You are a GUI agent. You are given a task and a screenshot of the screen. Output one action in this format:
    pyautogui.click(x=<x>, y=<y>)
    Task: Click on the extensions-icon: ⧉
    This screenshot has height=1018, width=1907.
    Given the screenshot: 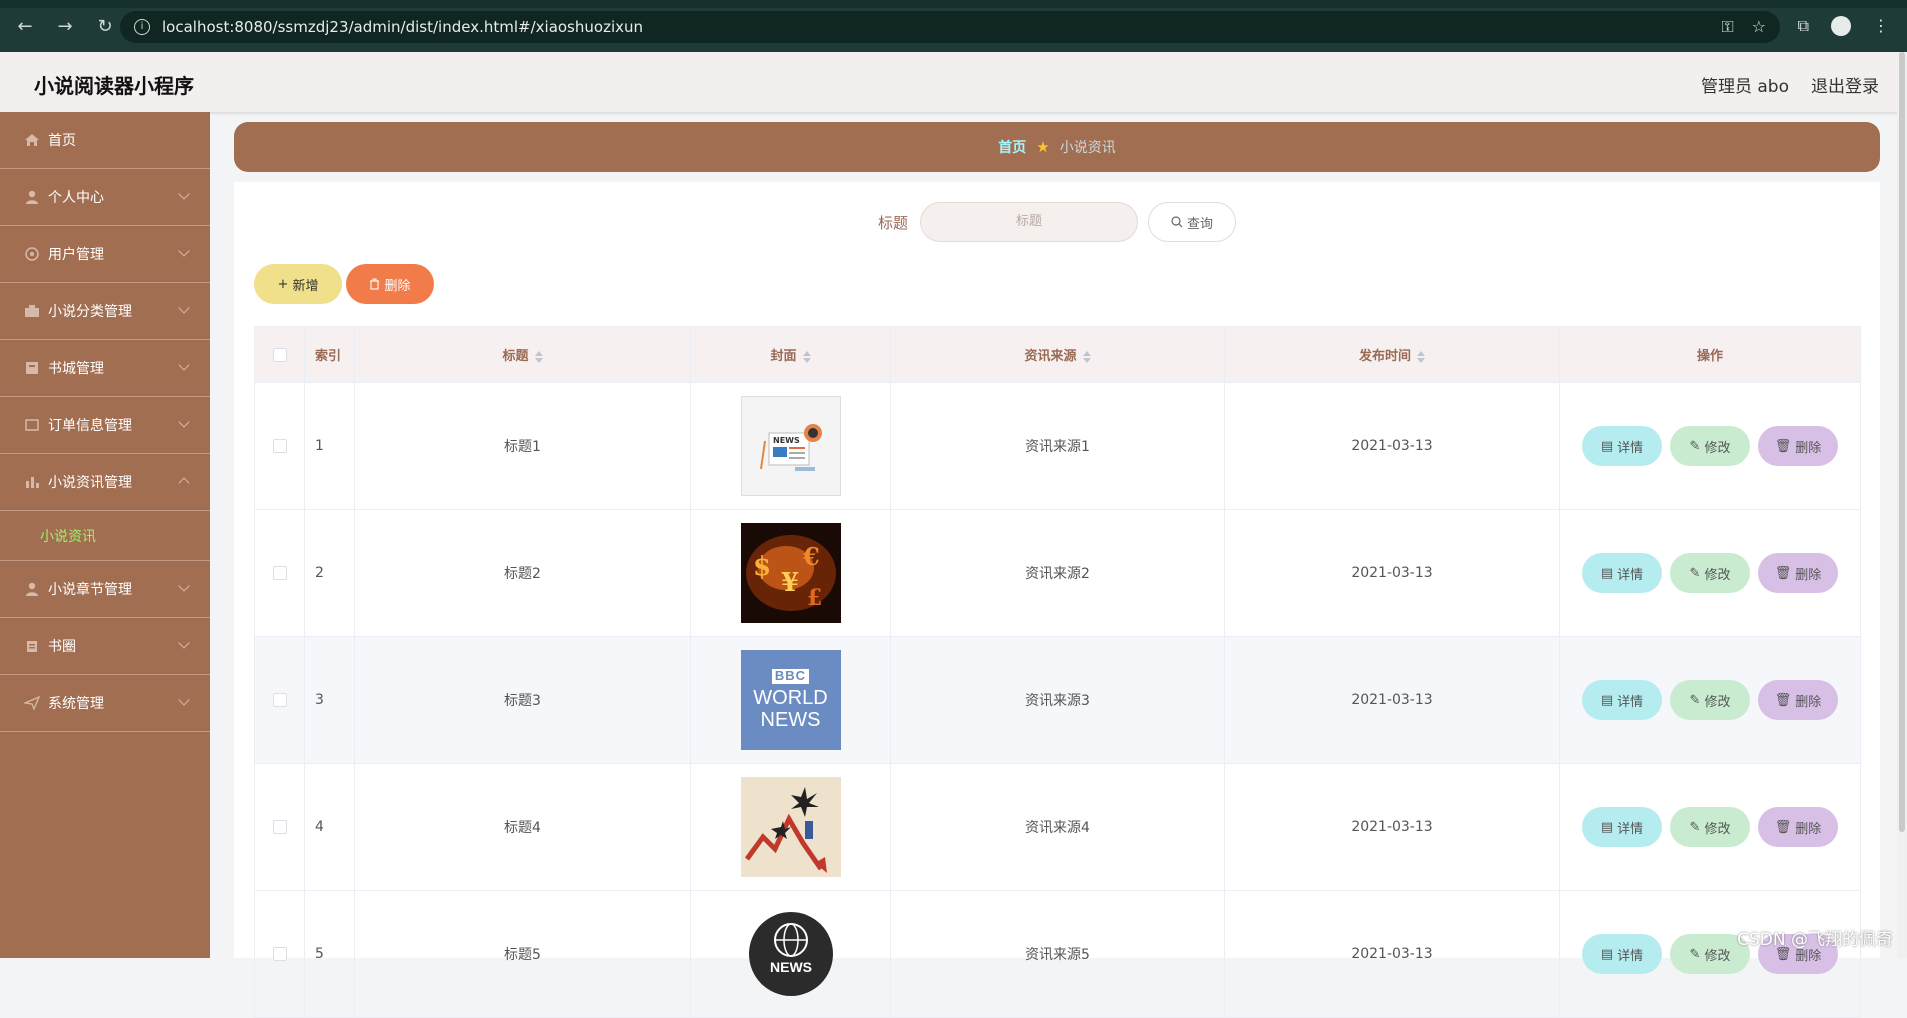 What is the action you would take?
    pyautogui.click(x=1803, y=26)
    